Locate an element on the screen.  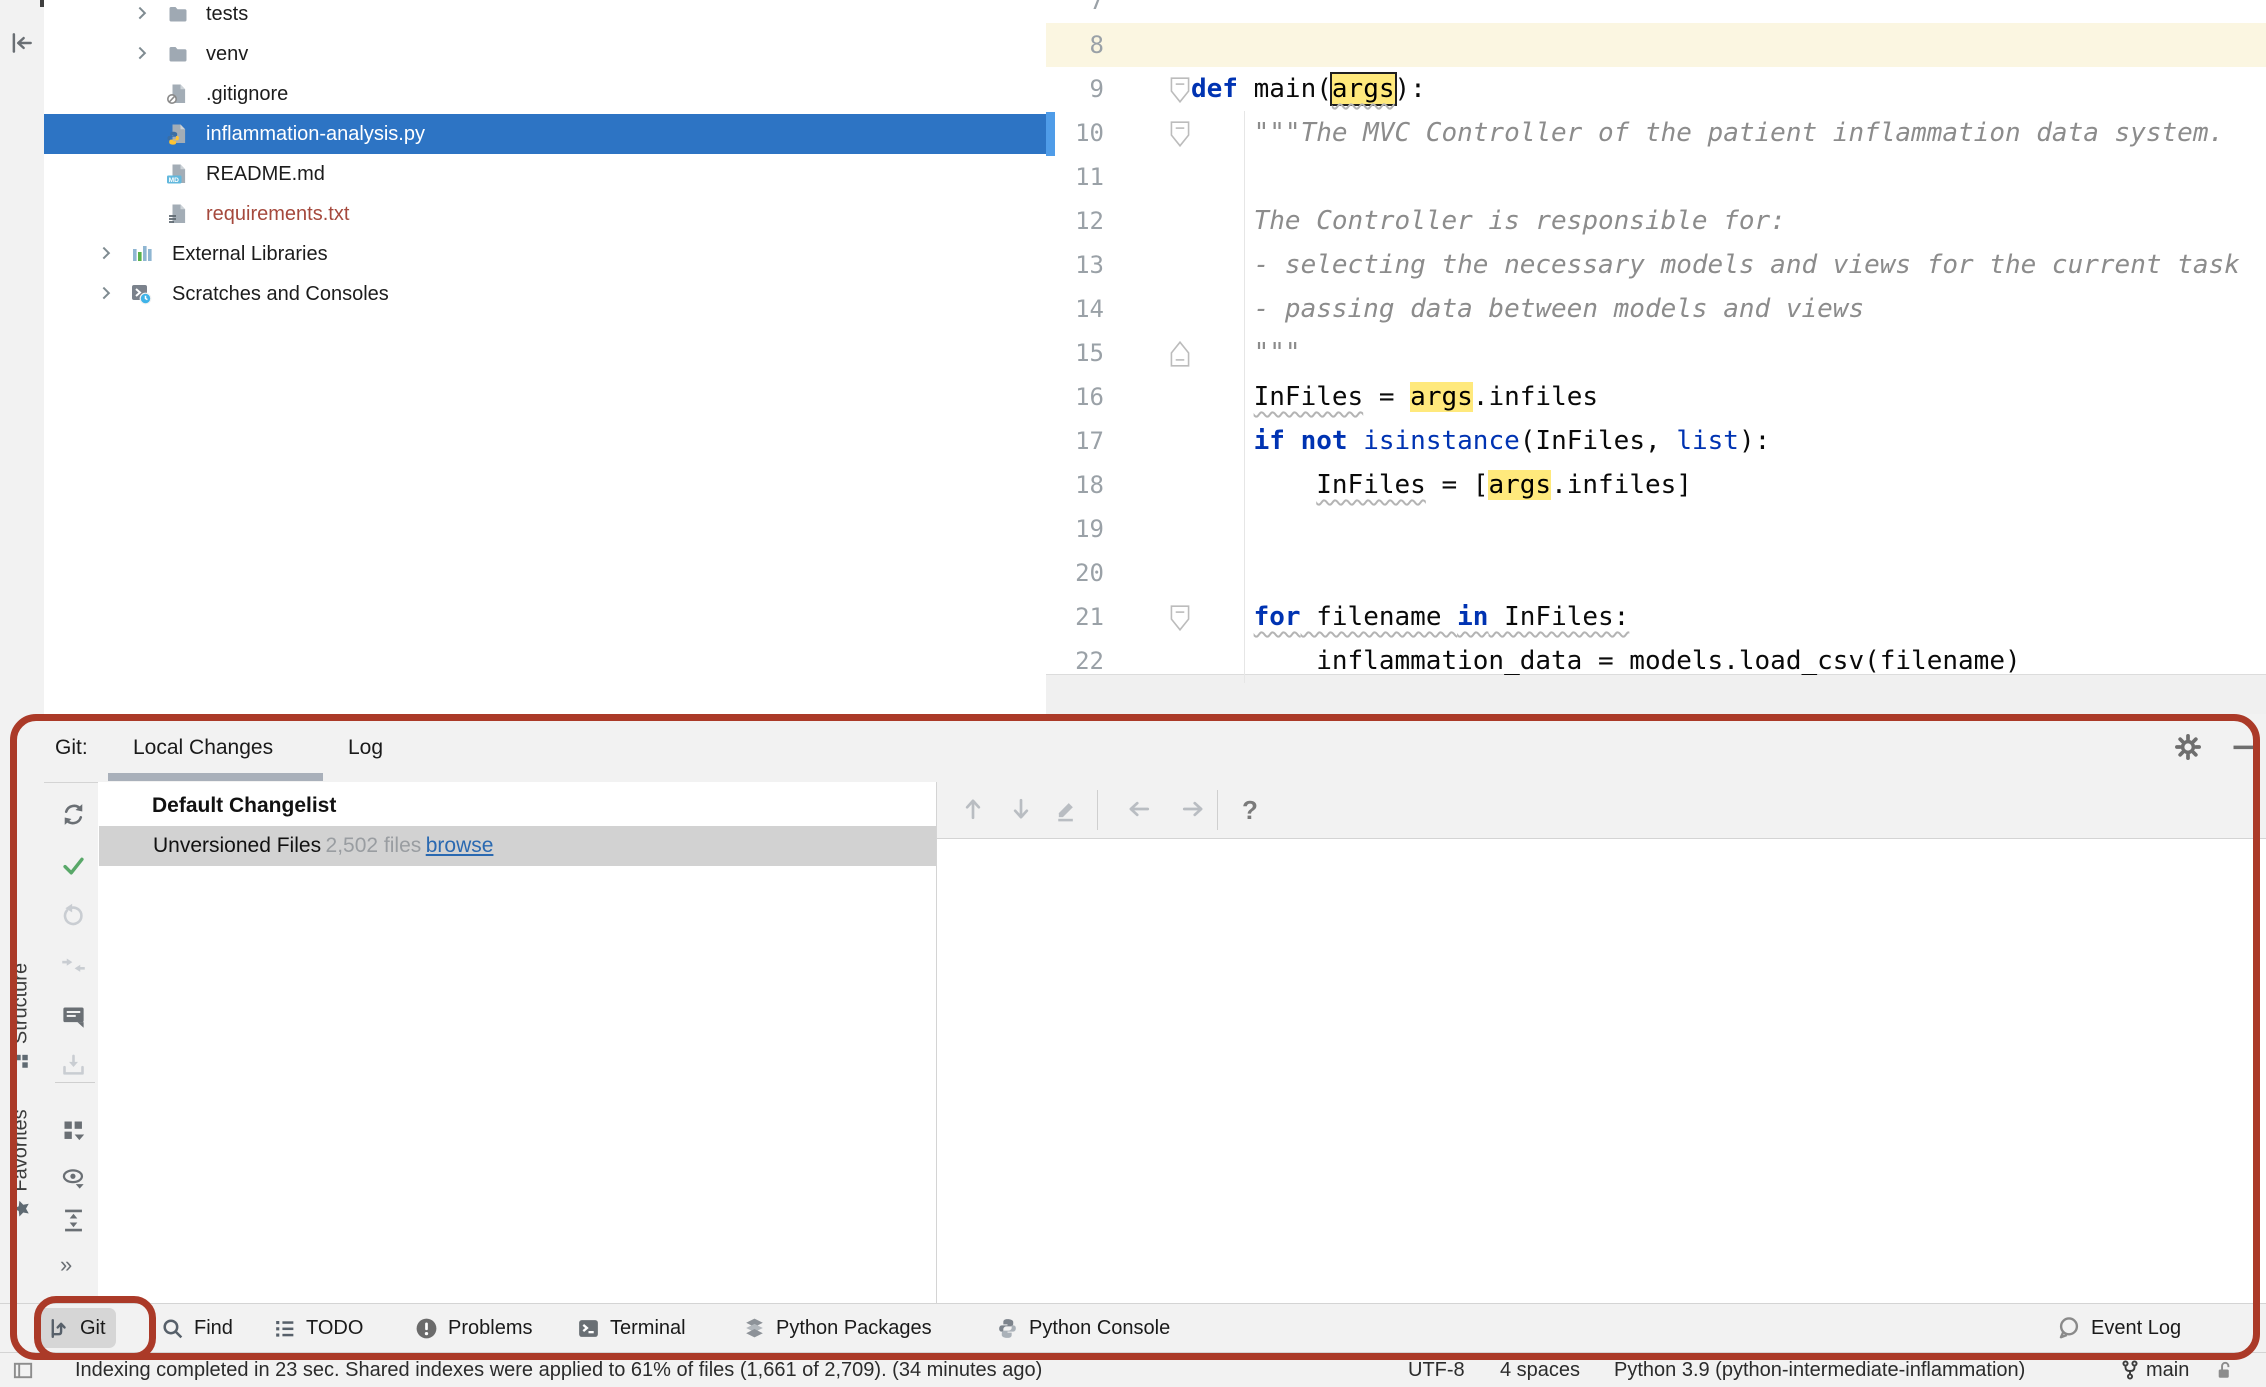
arrow-down-icon is located at coordinates (1022, 810).